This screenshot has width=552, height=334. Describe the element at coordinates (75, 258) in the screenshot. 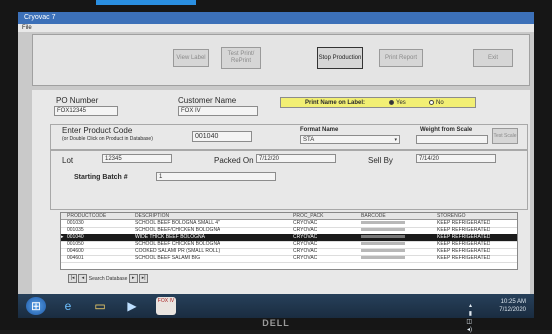

I see `cell-product-code: 004601` at that location.